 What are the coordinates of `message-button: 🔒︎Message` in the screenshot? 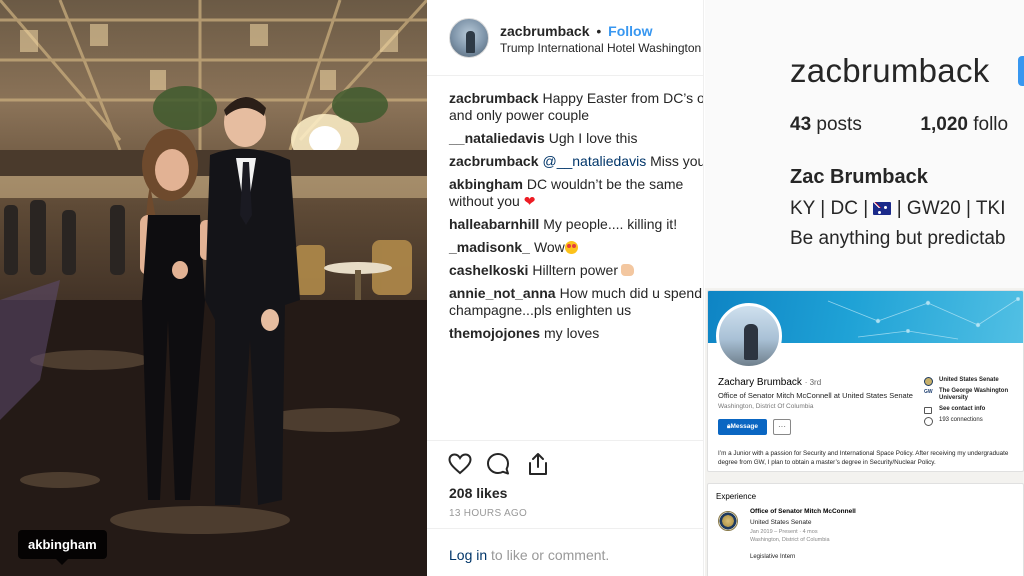 It's located at (742, 427).